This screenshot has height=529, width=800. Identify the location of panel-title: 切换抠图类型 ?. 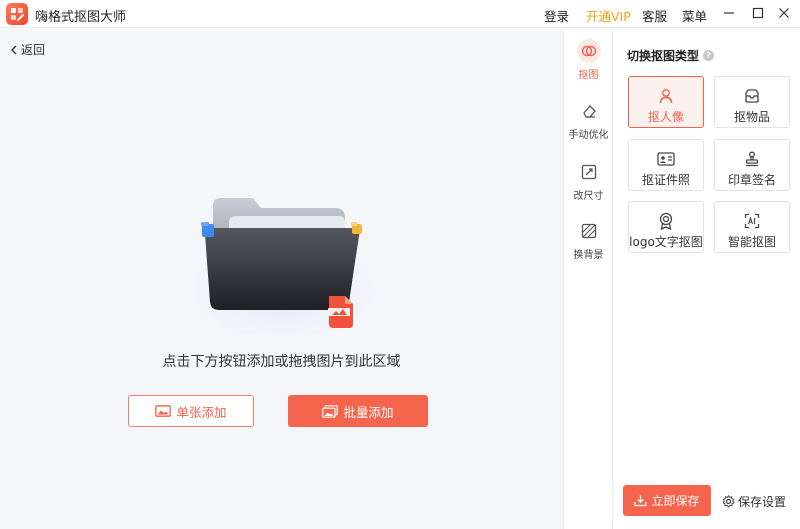
(671, 55).